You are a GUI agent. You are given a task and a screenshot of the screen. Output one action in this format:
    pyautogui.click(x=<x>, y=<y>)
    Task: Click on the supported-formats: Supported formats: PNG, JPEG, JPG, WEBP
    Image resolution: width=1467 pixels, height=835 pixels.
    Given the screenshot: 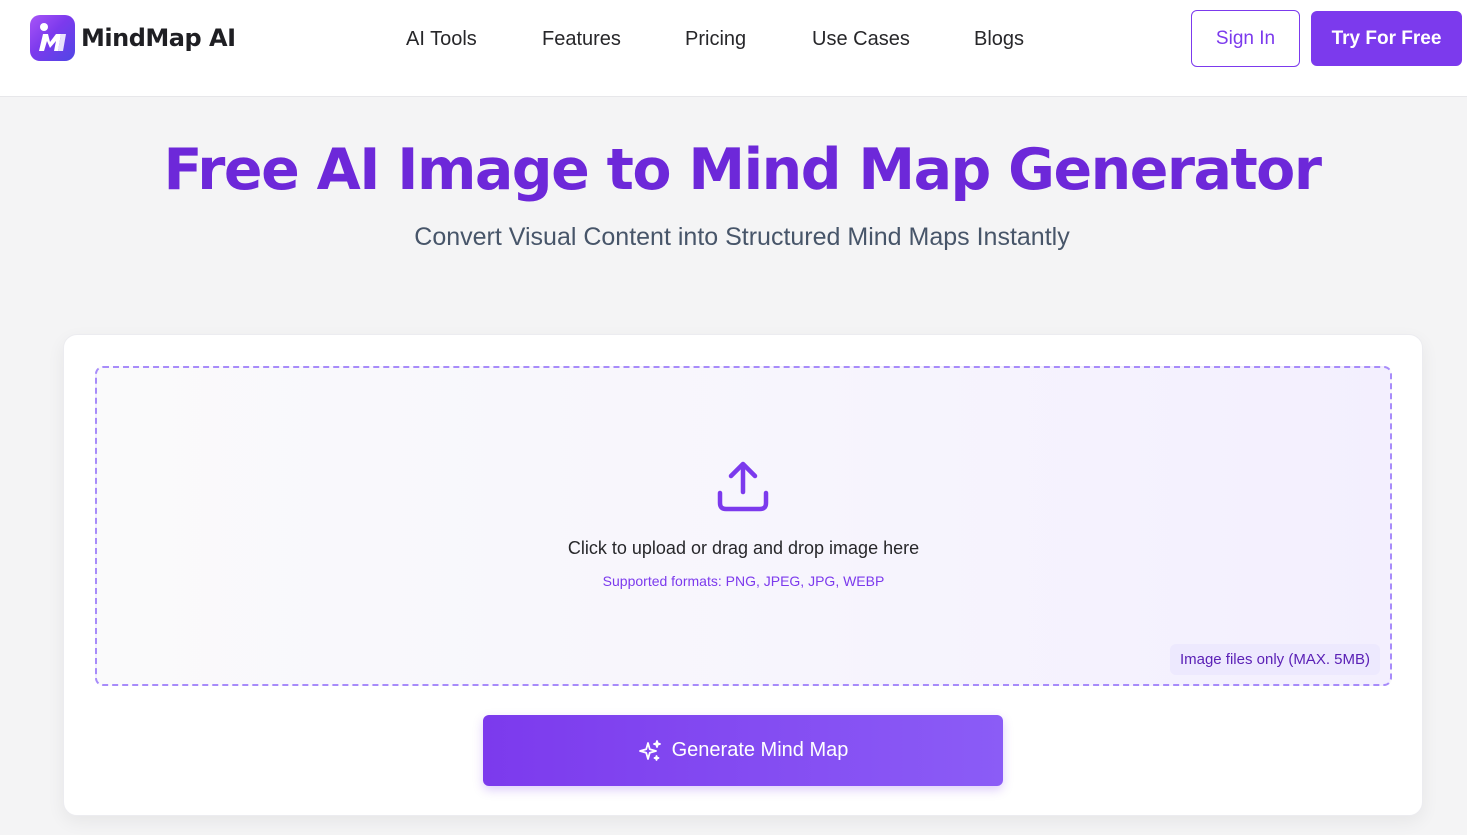 What is the action you would take?
    pyautogui.click(x=743, y=581)
    